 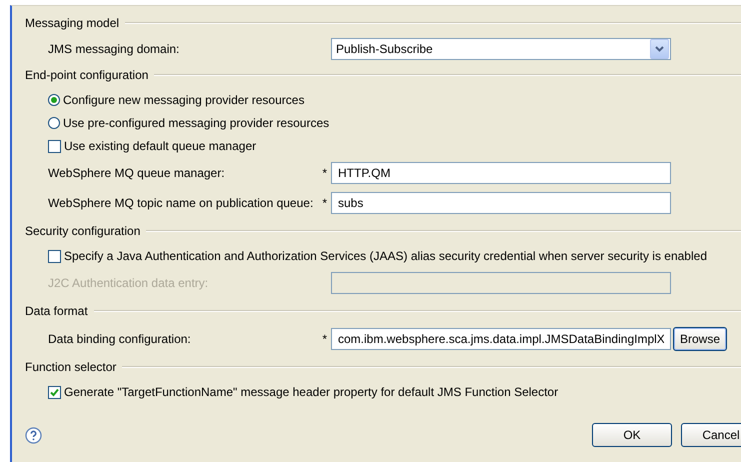 What do you see at coordinates (176, 99) in the screenshot?
I see `radio-option: Configure new messaging provider resources` at bounding box center [176, 99].